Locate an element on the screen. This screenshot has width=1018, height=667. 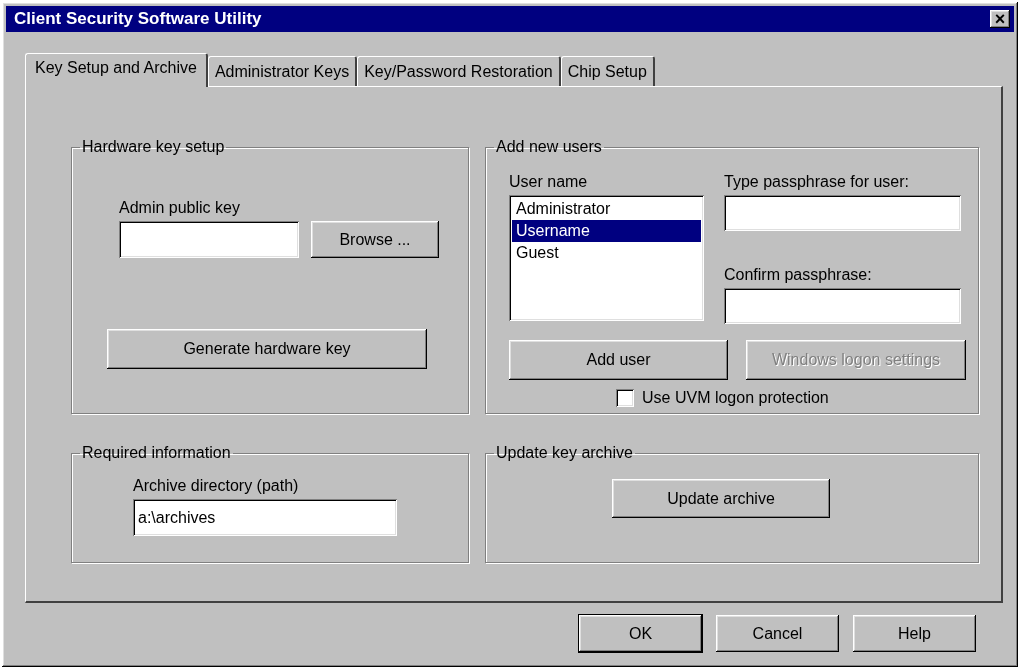
field-label: Type passphrase for user: is located at coordinates (817, 182).